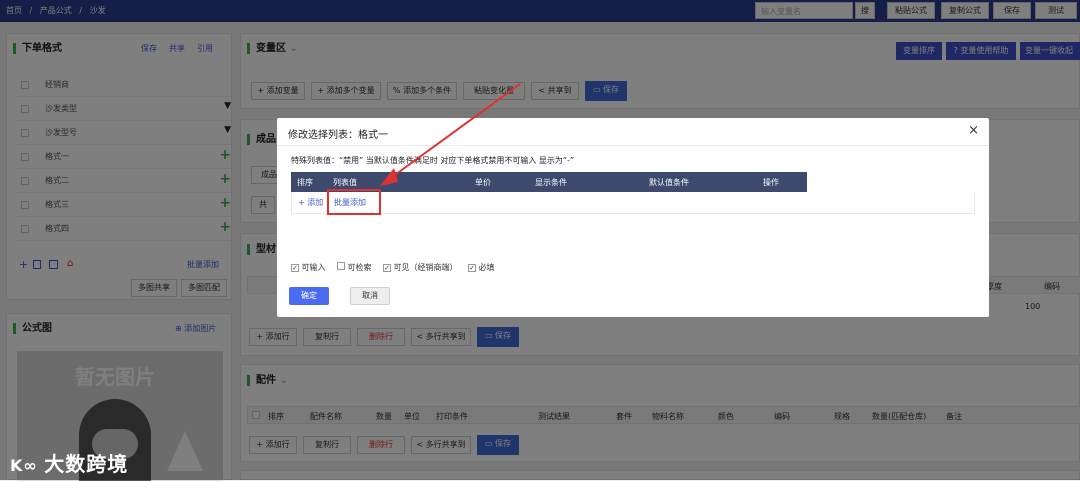 This screenshot has height=481, width=1080. Describe the element at coordinates (86, 464) in the screenshot. I see `watermark-text: 大数跨境` at that location.